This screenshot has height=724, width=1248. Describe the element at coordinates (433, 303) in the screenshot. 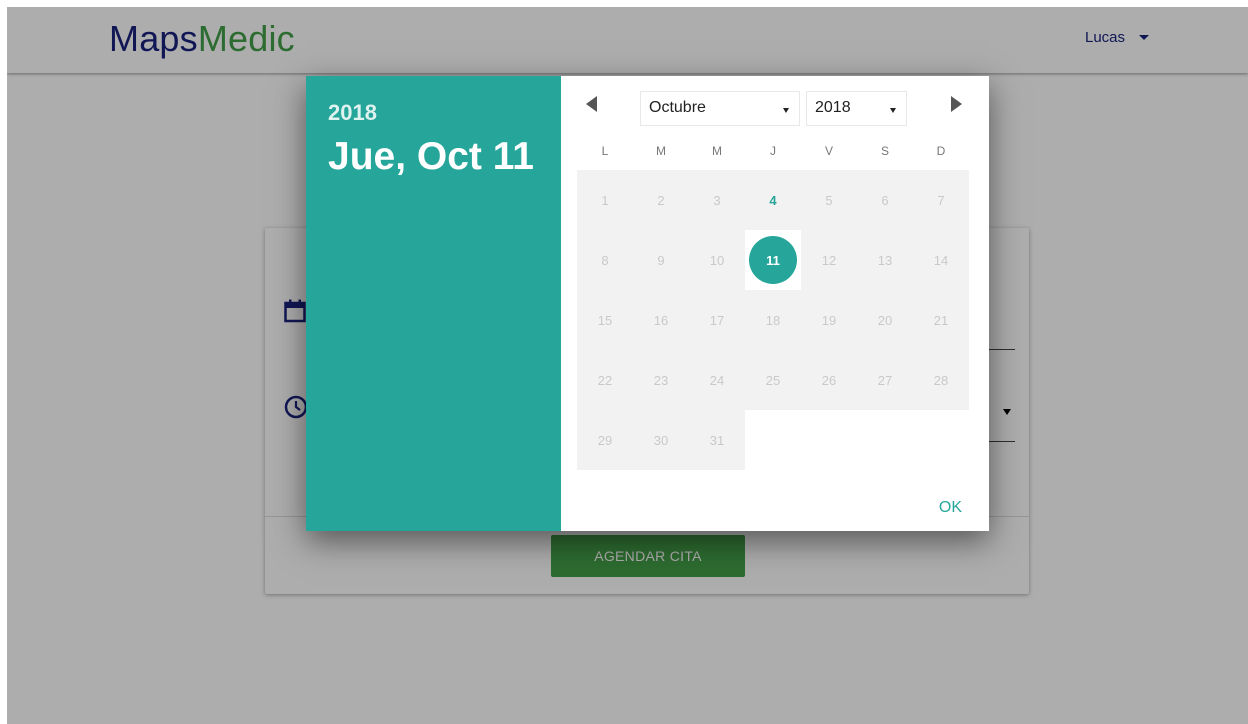

I see `datepicker-header: 2018 Jue, Oct 11` at that location.